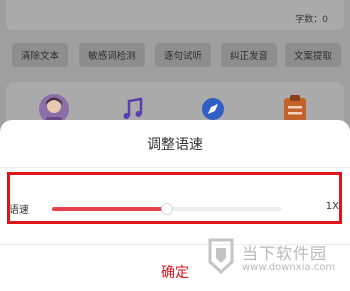  Describe the element at coordinates (19, 210) in the screenshot. I see `speed-label: 语速` at that location.